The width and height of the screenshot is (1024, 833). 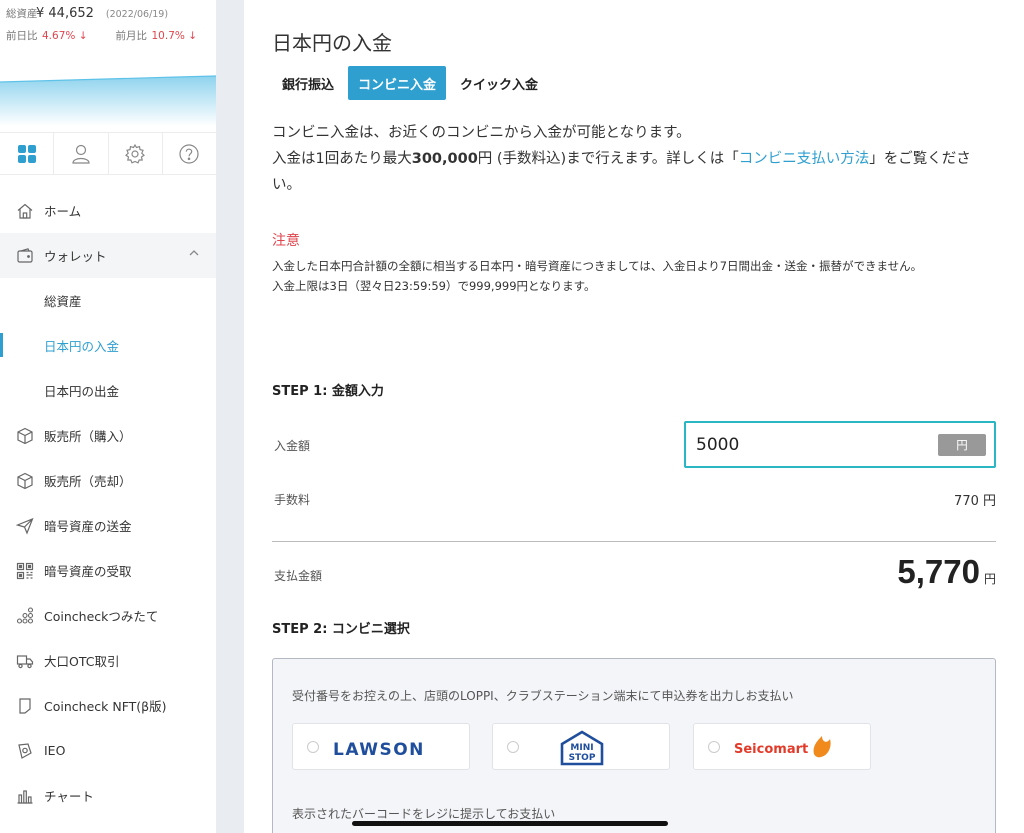 I want to click on help-icon, so click(x=189, y=153).